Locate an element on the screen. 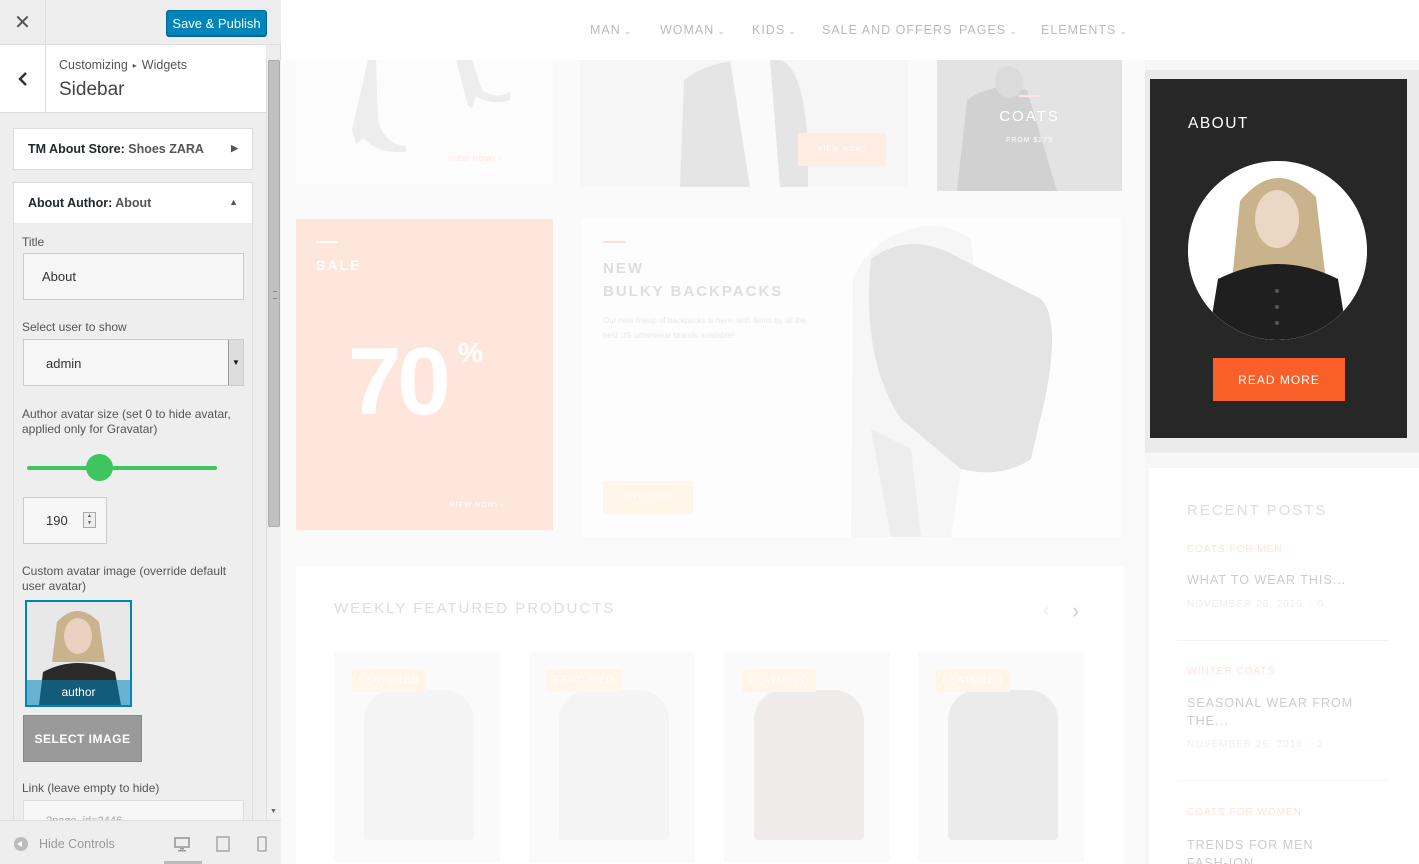 The width and height of the screenshot is (1419, 864). avatar-size-input: 190 ▲ ▼ is located at coordinates (65, 520).